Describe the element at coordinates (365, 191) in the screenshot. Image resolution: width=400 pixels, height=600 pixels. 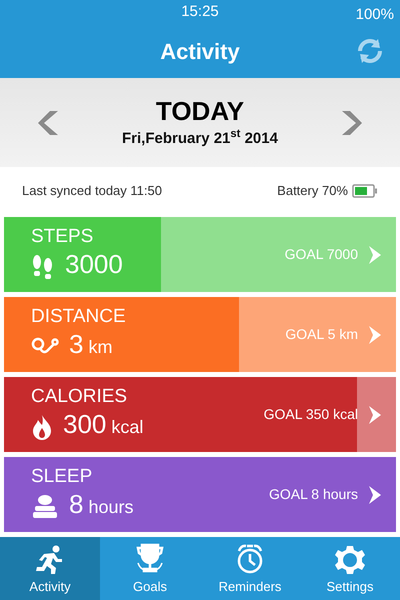
I see `battery-icon` at that location.